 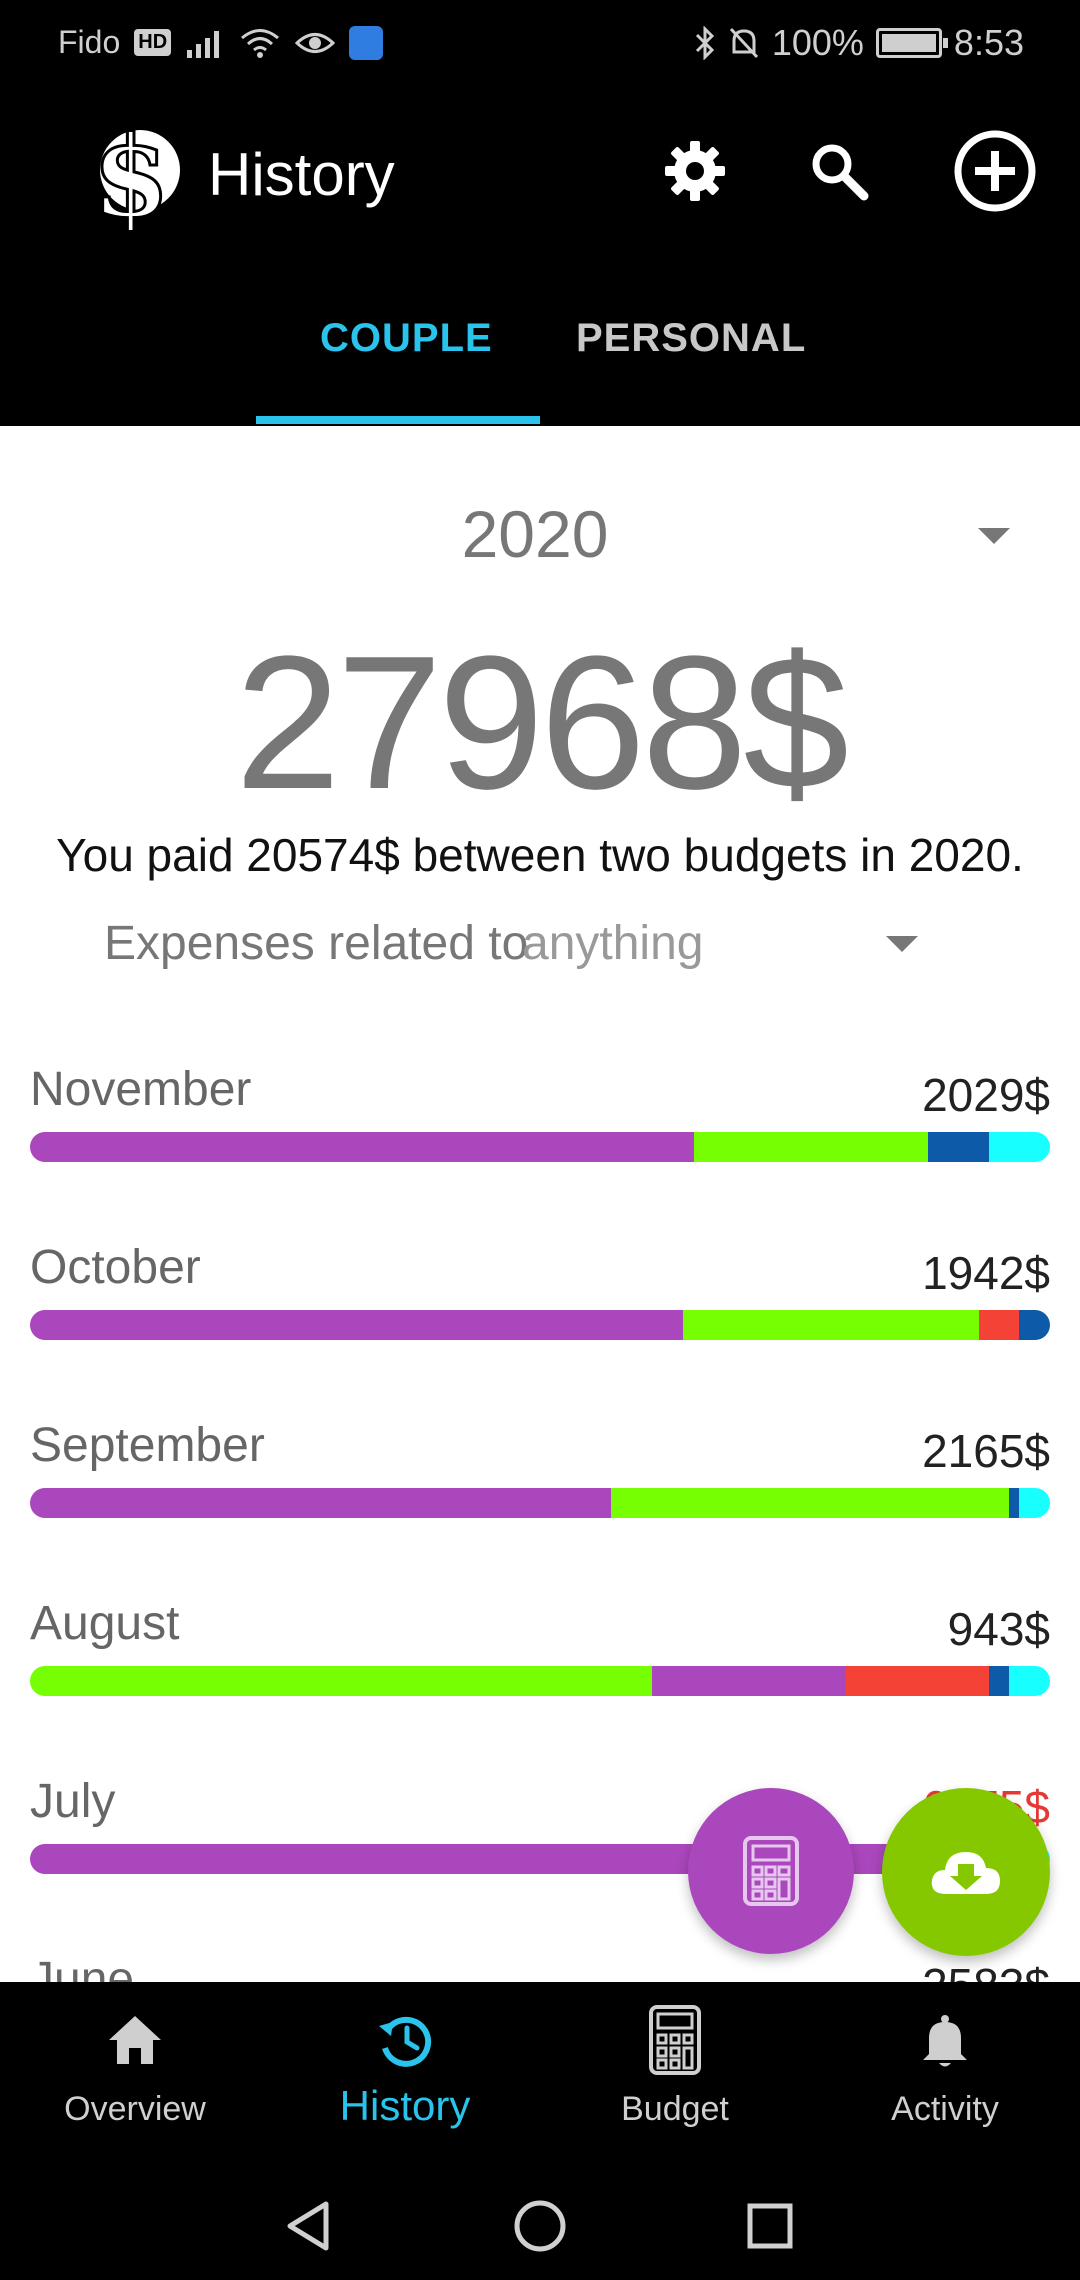 What do you see at coordinates (115, 1267) in the screenshot?
I see `month-name: October` at bounding box center [115, 1267].